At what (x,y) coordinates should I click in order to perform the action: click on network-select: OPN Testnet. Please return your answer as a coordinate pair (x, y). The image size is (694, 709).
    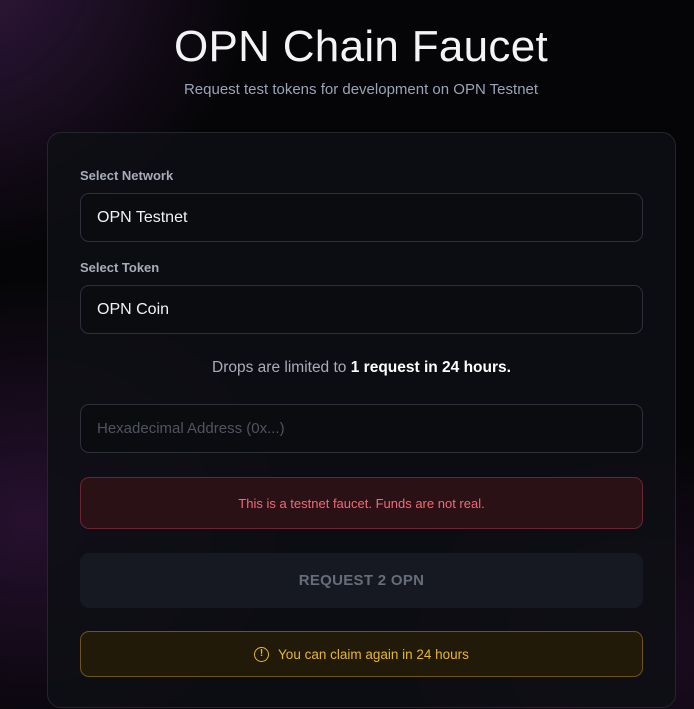
    Looking at the image, I should click on (361, 217).